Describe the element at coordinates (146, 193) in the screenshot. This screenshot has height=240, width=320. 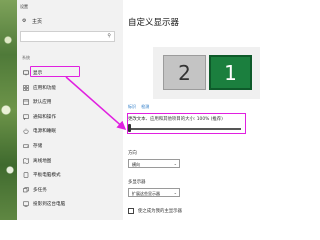
I see `multi-display-value: 扩展这些显示器` at that location.